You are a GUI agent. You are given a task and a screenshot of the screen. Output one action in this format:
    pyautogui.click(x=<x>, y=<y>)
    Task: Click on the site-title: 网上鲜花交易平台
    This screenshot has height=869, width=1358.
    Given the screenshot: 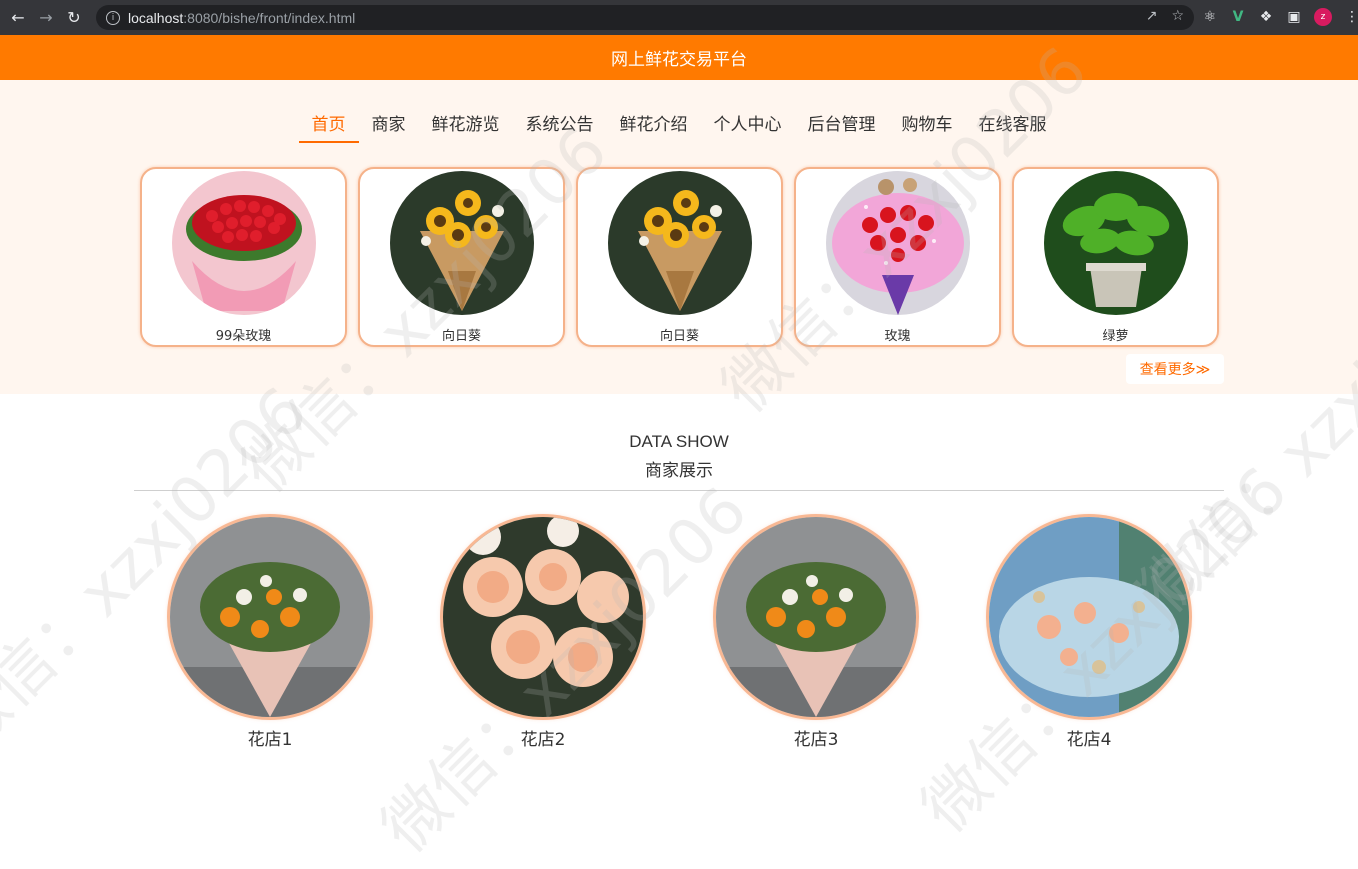 What is the action you would take?
    pyautogui.click(x=679, y=60)
    